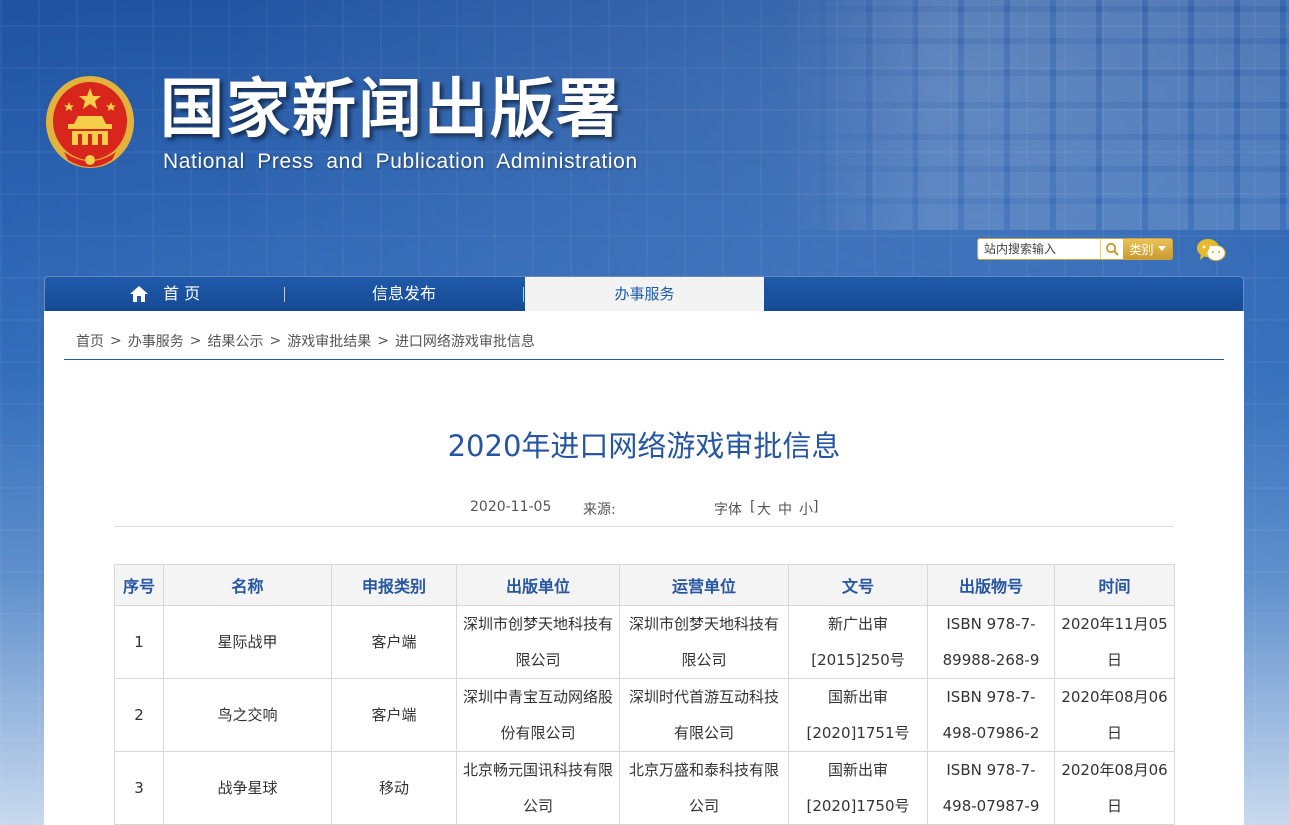 The image size is (1289, 825). Describe the element at coordinates (247, 585) in the screenshot. I see `column-header: 名称` at that location.